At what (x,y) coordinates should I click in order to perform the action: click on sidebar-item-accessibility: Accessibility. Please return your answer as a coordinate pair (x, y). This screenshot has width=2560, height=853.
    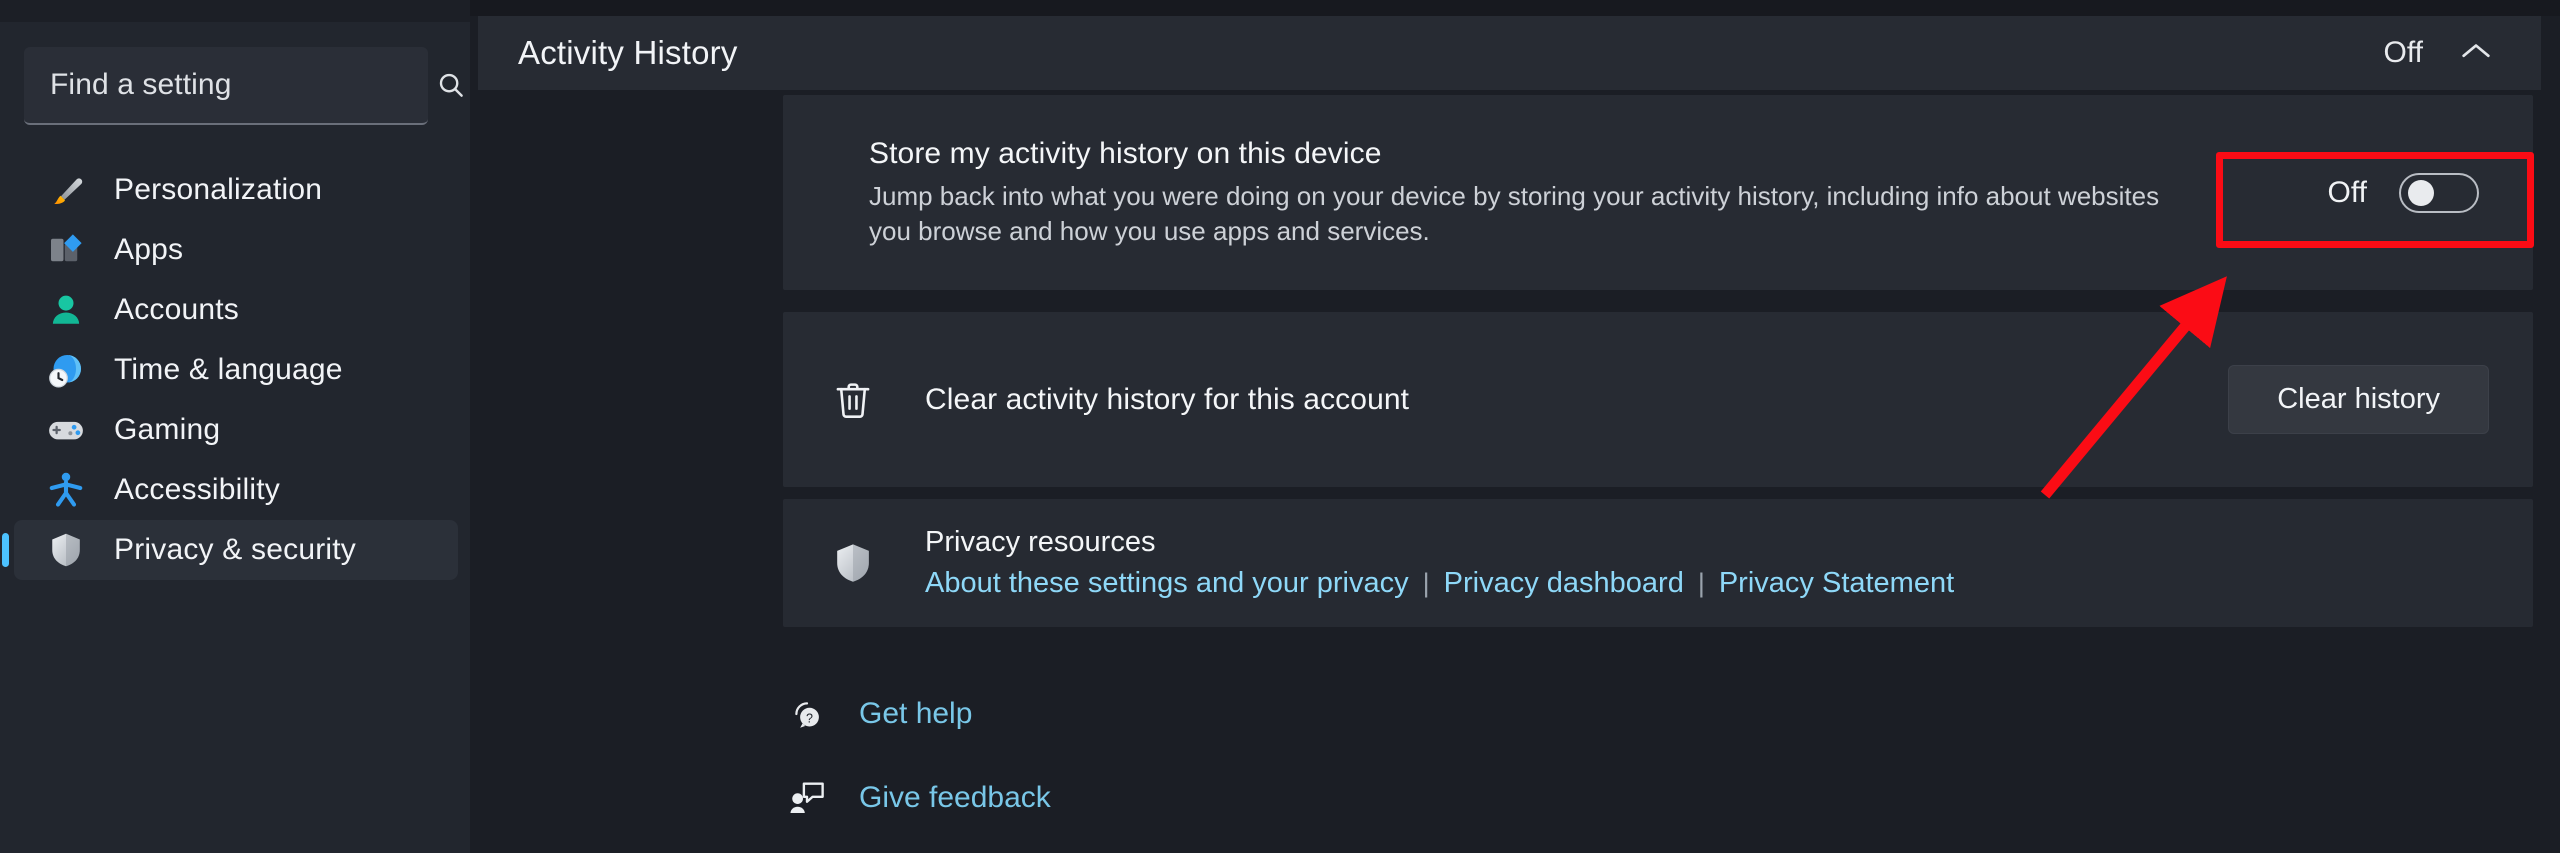
    Looking at the image, I should click on (236, 490).